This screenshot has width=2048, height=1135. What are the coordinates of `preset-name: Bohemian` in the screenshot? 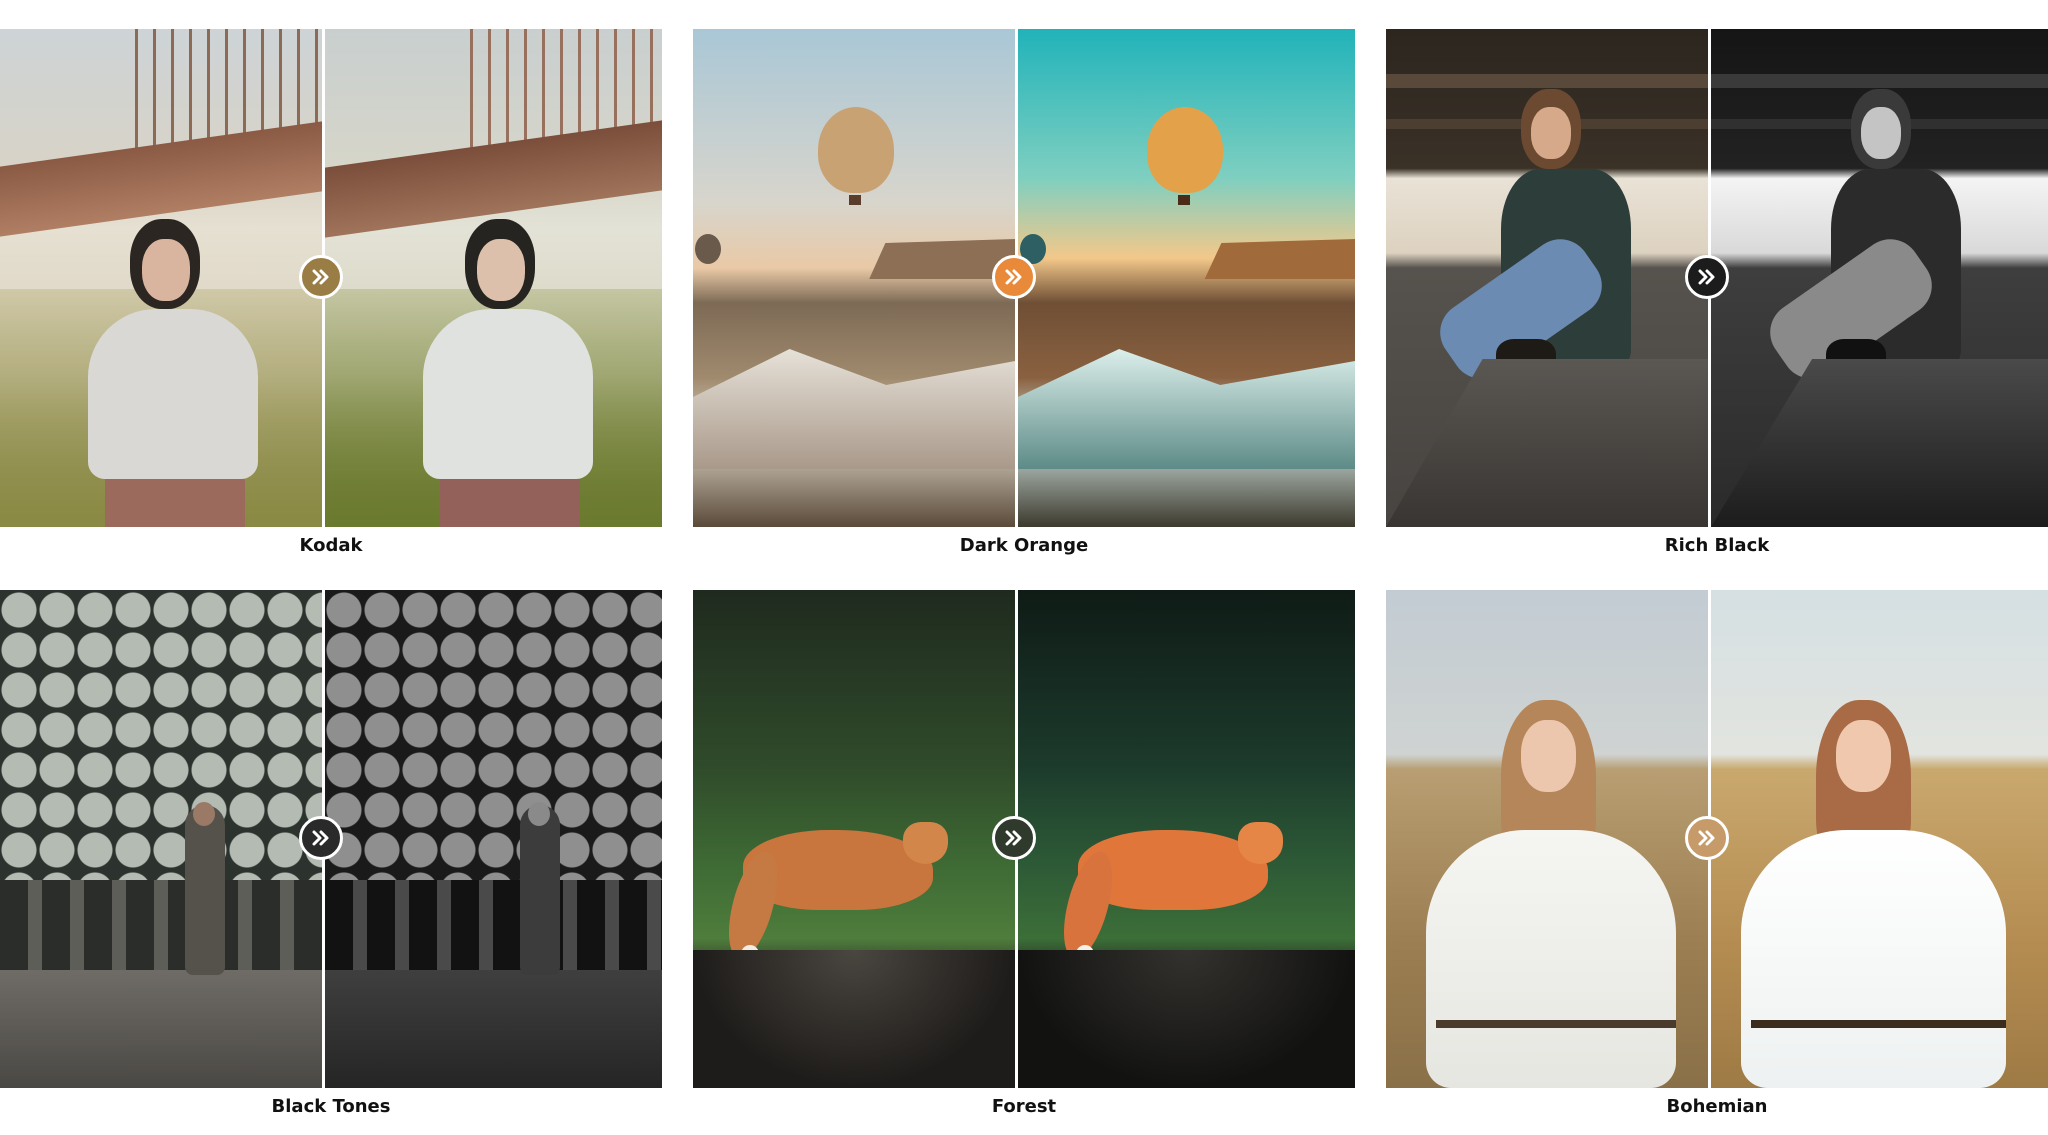 It's located at (1717, 1106).